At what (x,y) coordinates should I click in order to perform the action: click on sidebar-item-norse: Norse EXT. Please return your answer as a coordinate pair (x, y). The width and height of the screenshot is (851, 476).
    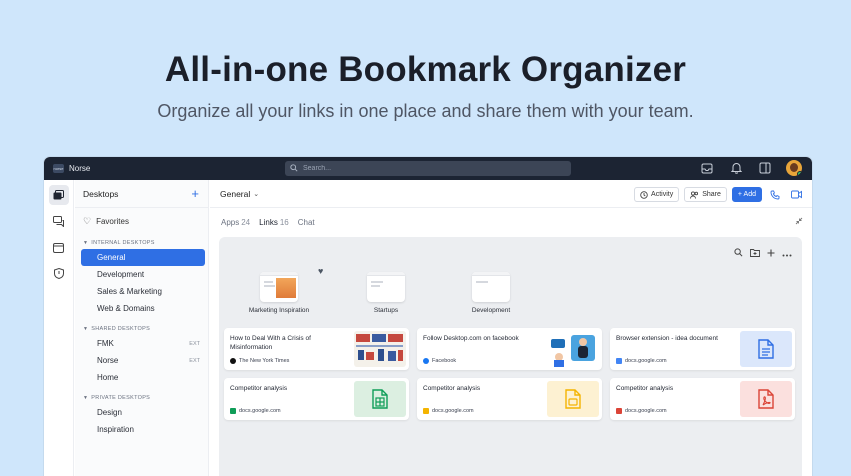
    Looking at the image, I should click on (143, 360).